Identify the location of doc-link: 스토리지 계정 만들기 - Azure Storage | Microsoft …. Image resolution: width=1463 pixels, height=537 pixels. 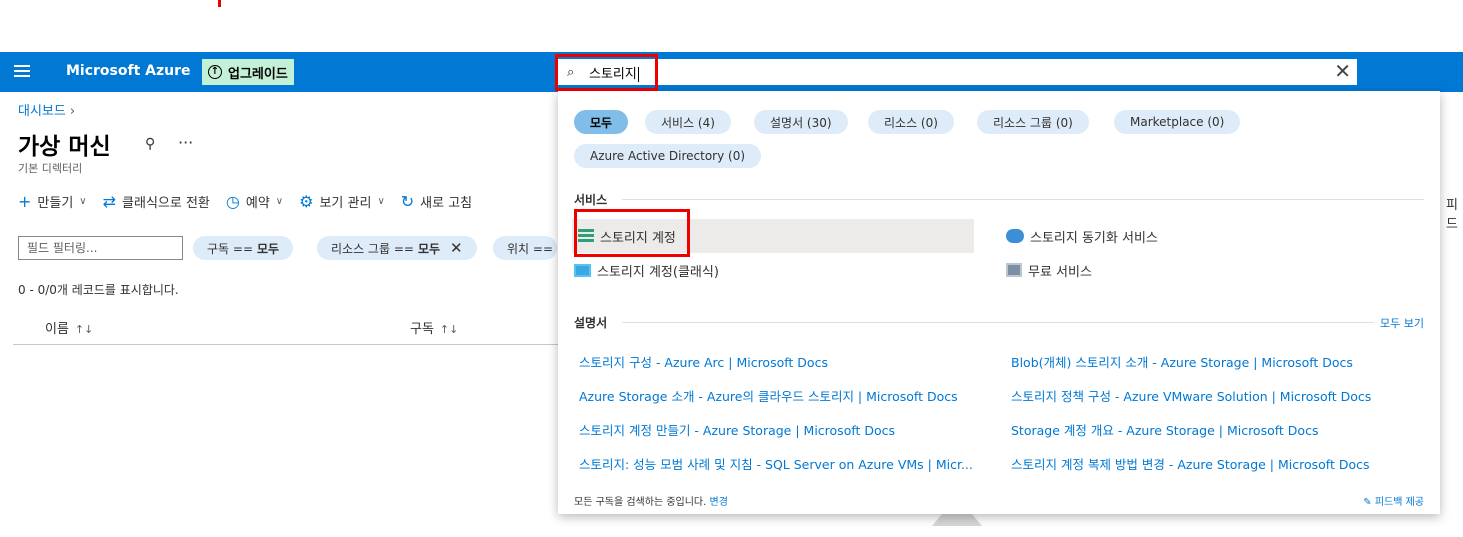
(737, 429).